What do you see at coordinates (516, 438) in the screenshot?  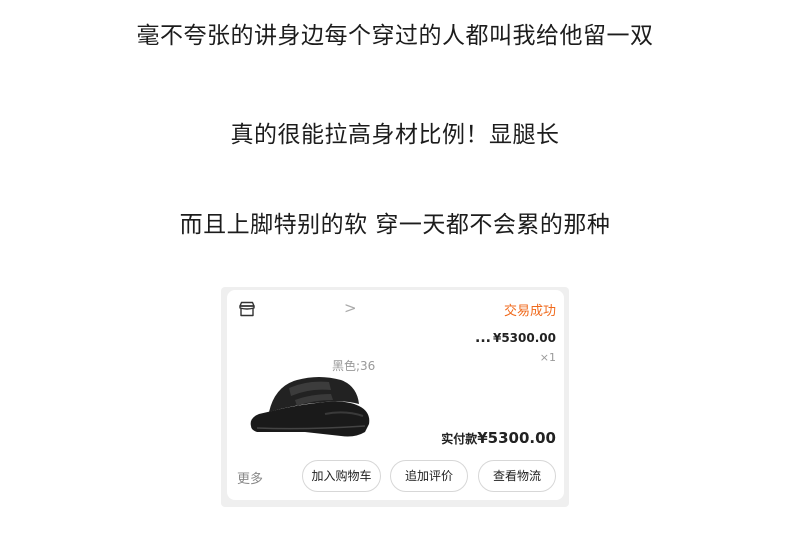 I see `total-amount: ¥5300.00` at bounding box center [516, 438].